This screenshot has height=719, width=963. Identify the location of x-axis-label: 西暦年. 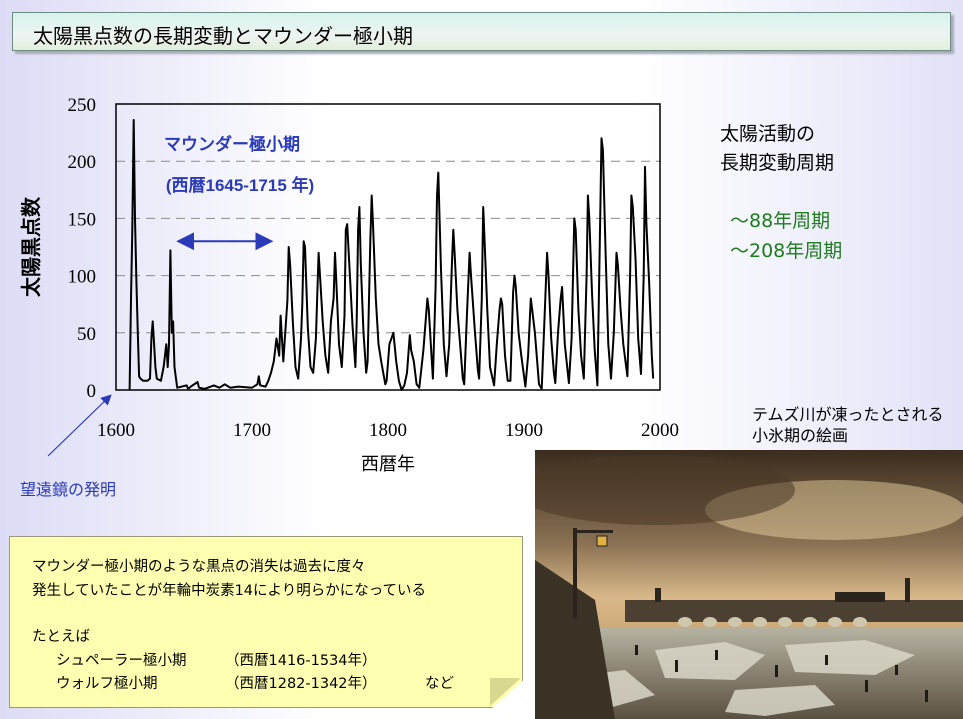
(388, 464).